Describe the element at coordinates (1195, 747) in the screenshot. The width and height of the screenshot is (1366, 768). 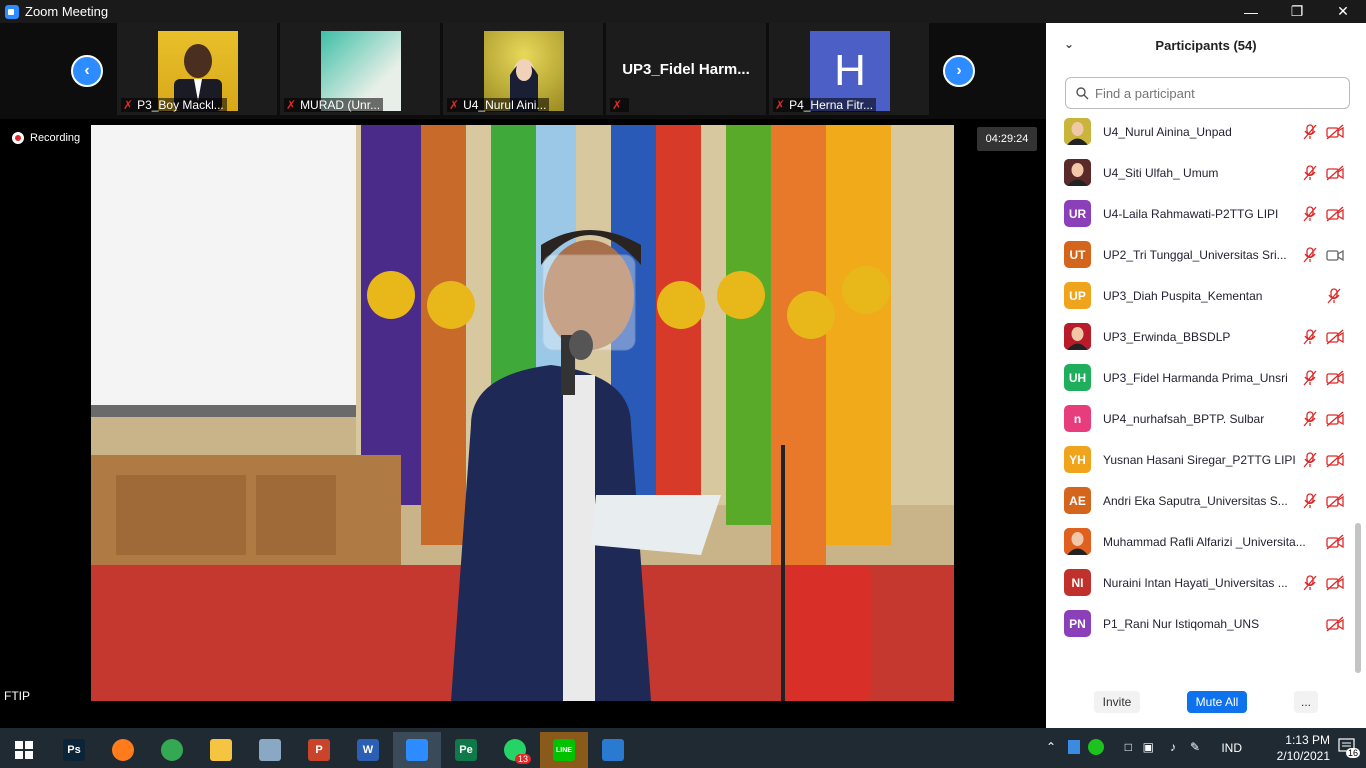
I see `pen-icon: ✎` at that location.